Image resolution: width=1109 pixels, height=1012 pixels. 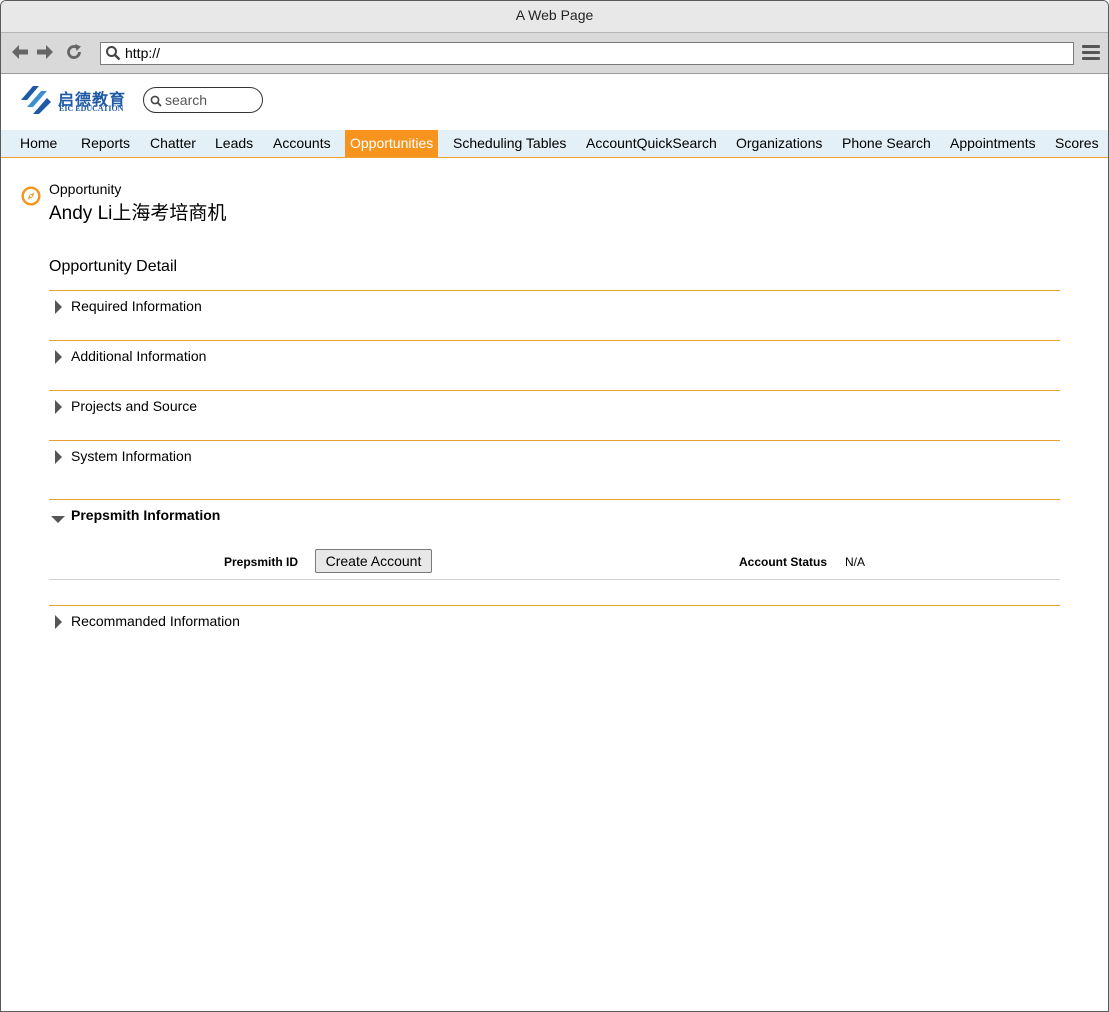 What do you see at coordinates (373, 561) in the screenshot?
I see `create-account-button: Create Account` at bounding box center [373, 561].